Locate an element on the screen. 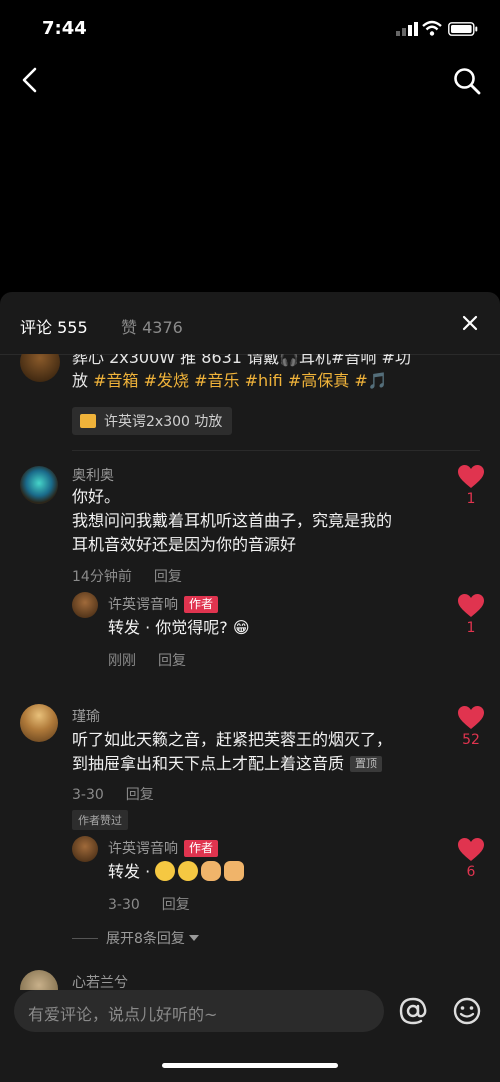  top-nav is located at coordinates (250, 81).